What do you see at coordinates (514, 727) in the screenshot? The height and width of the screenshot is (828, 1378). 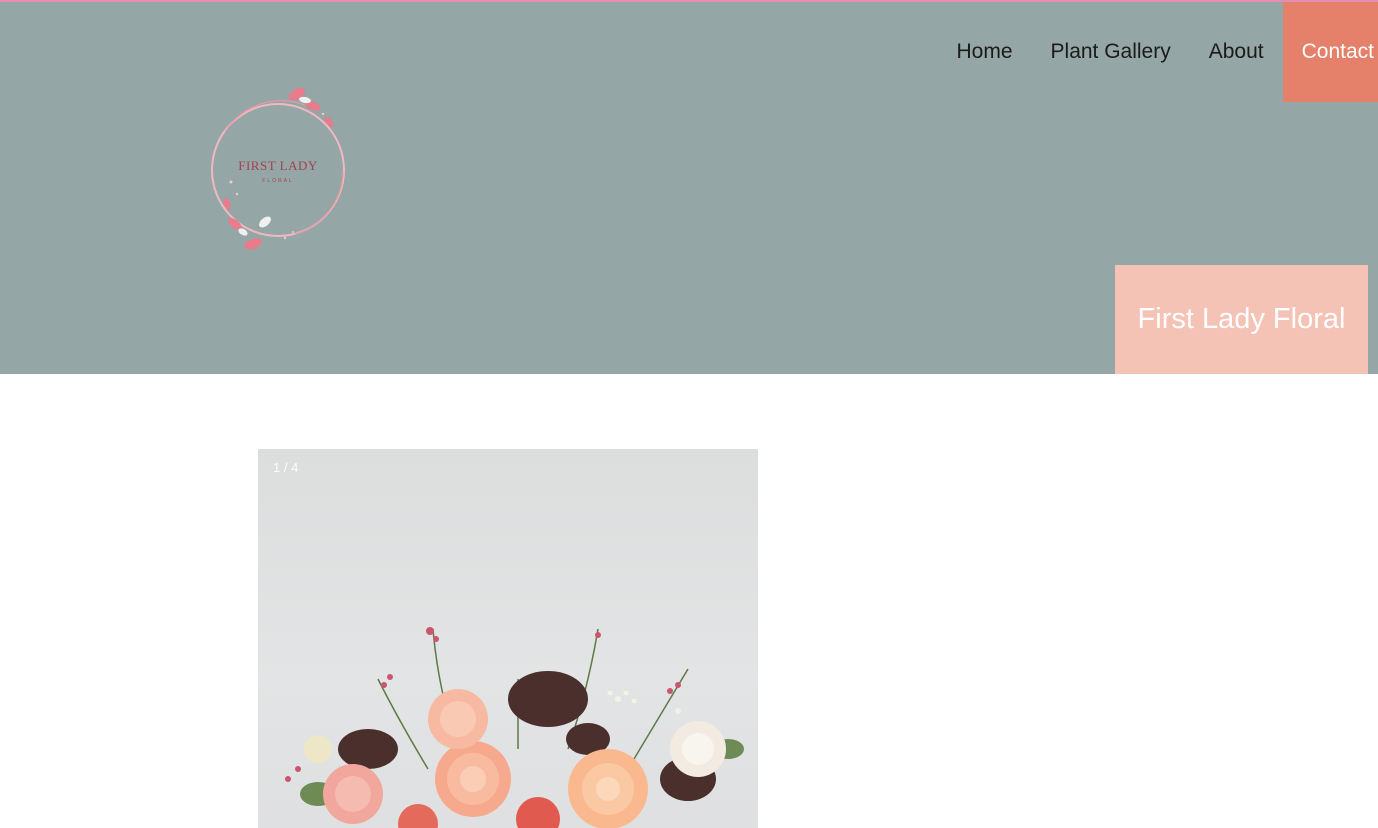 I see `flower-bouquet-image` at bounding box center [514, 727].